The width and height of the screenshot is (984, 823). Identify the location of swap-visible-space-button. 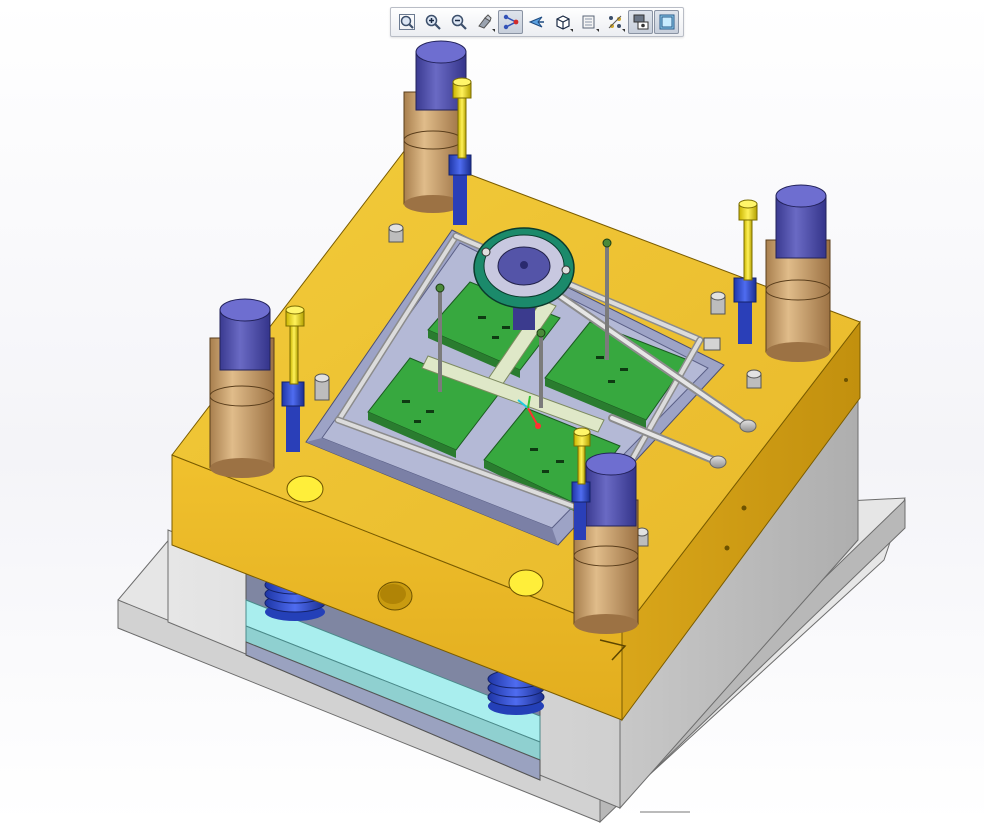
(640, 22).